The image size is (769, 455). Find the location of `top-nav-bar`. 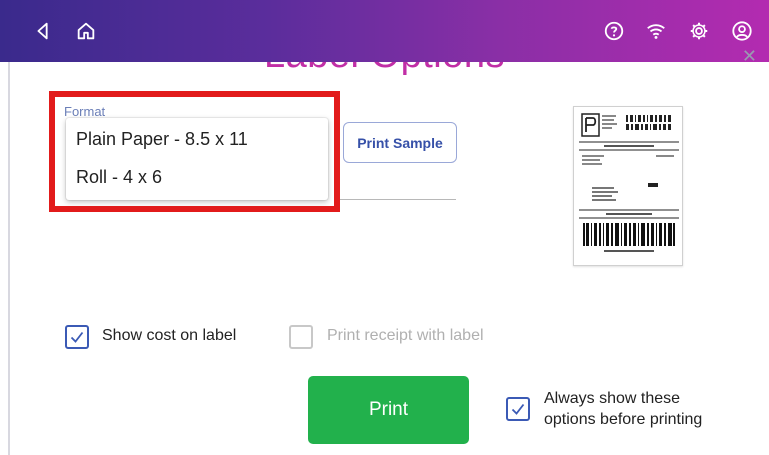

top-nav-bar is located at coordinates (384, 31).